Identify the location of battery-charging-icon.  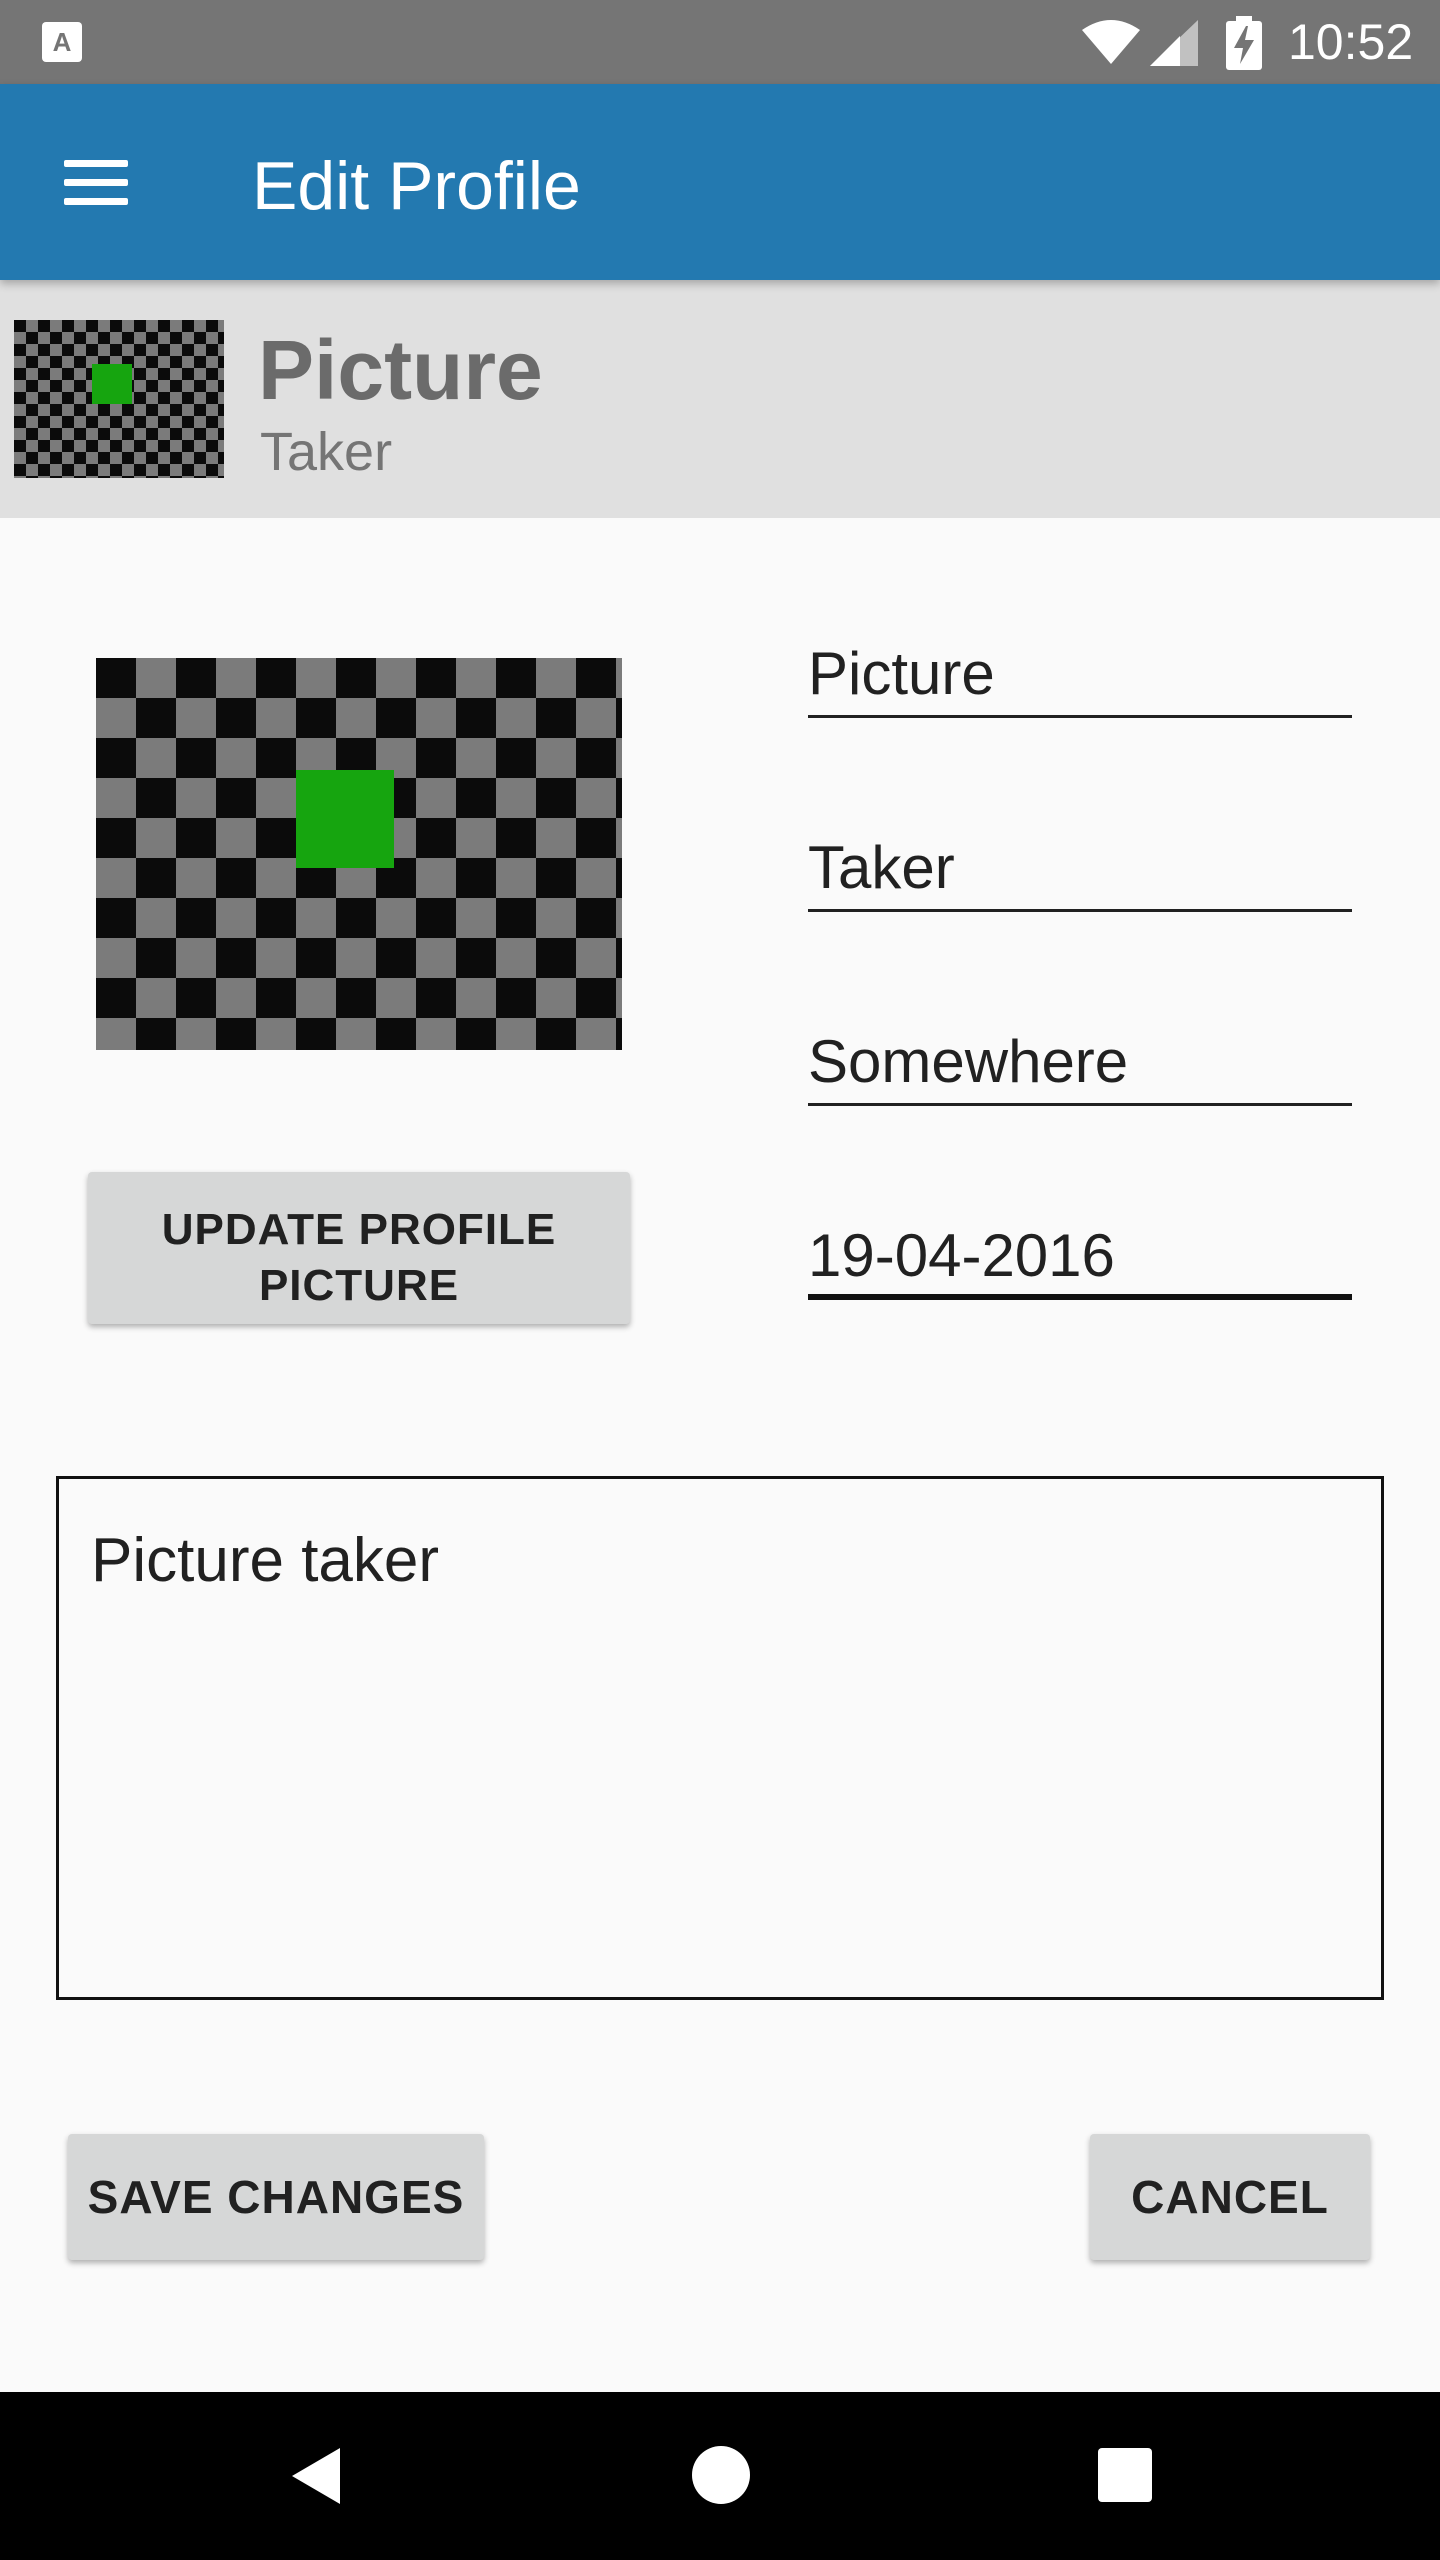
(1244, 43).